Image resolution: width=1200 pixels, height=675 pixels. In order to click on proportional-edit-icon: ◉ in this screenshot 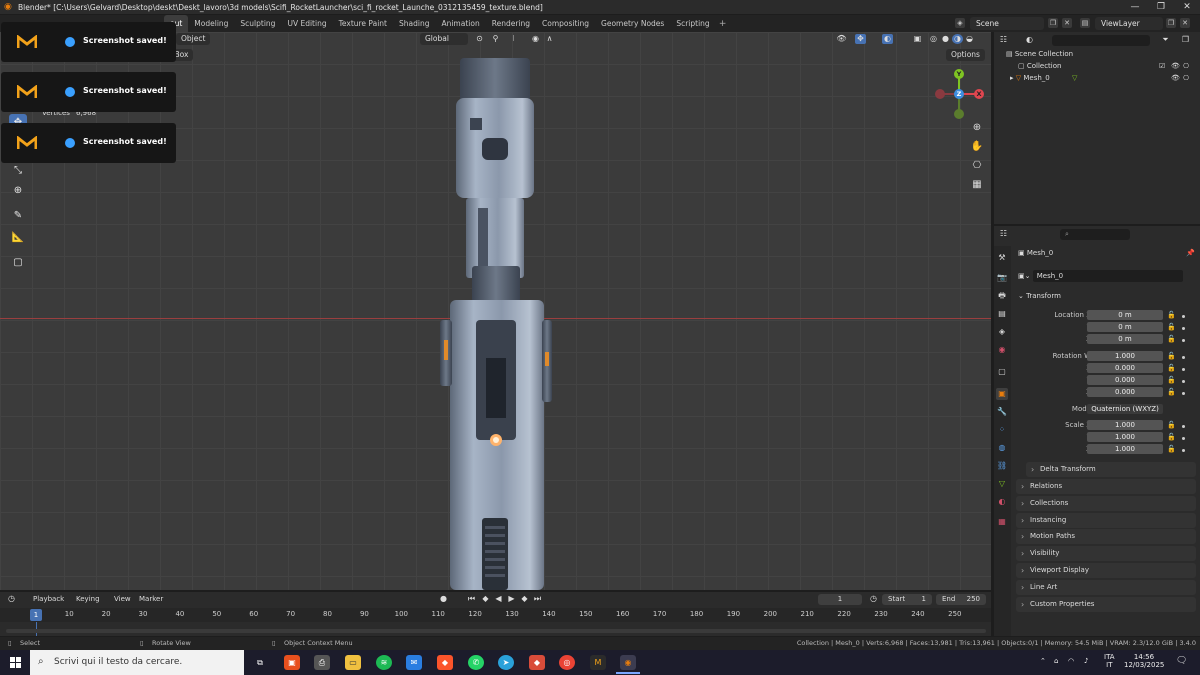, I will do `click(535, 39)`.